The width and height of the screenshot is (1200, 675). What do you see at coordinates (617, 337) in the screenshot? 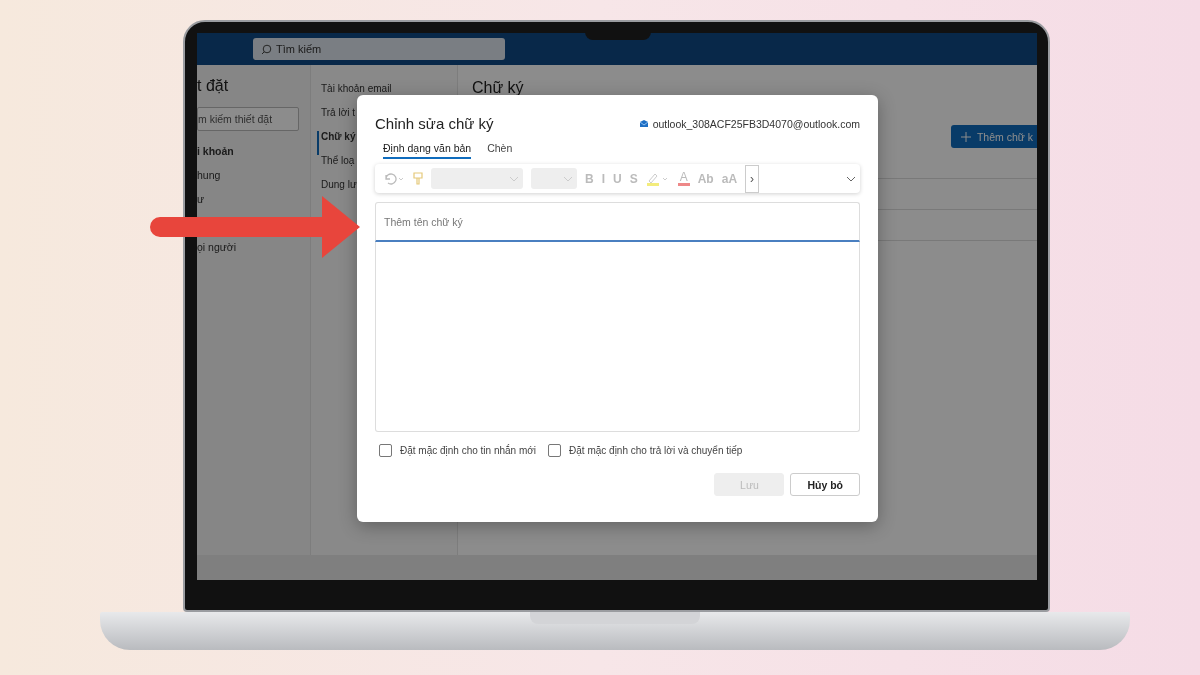
I see `signature-editor` at bounding box center [617, 337].